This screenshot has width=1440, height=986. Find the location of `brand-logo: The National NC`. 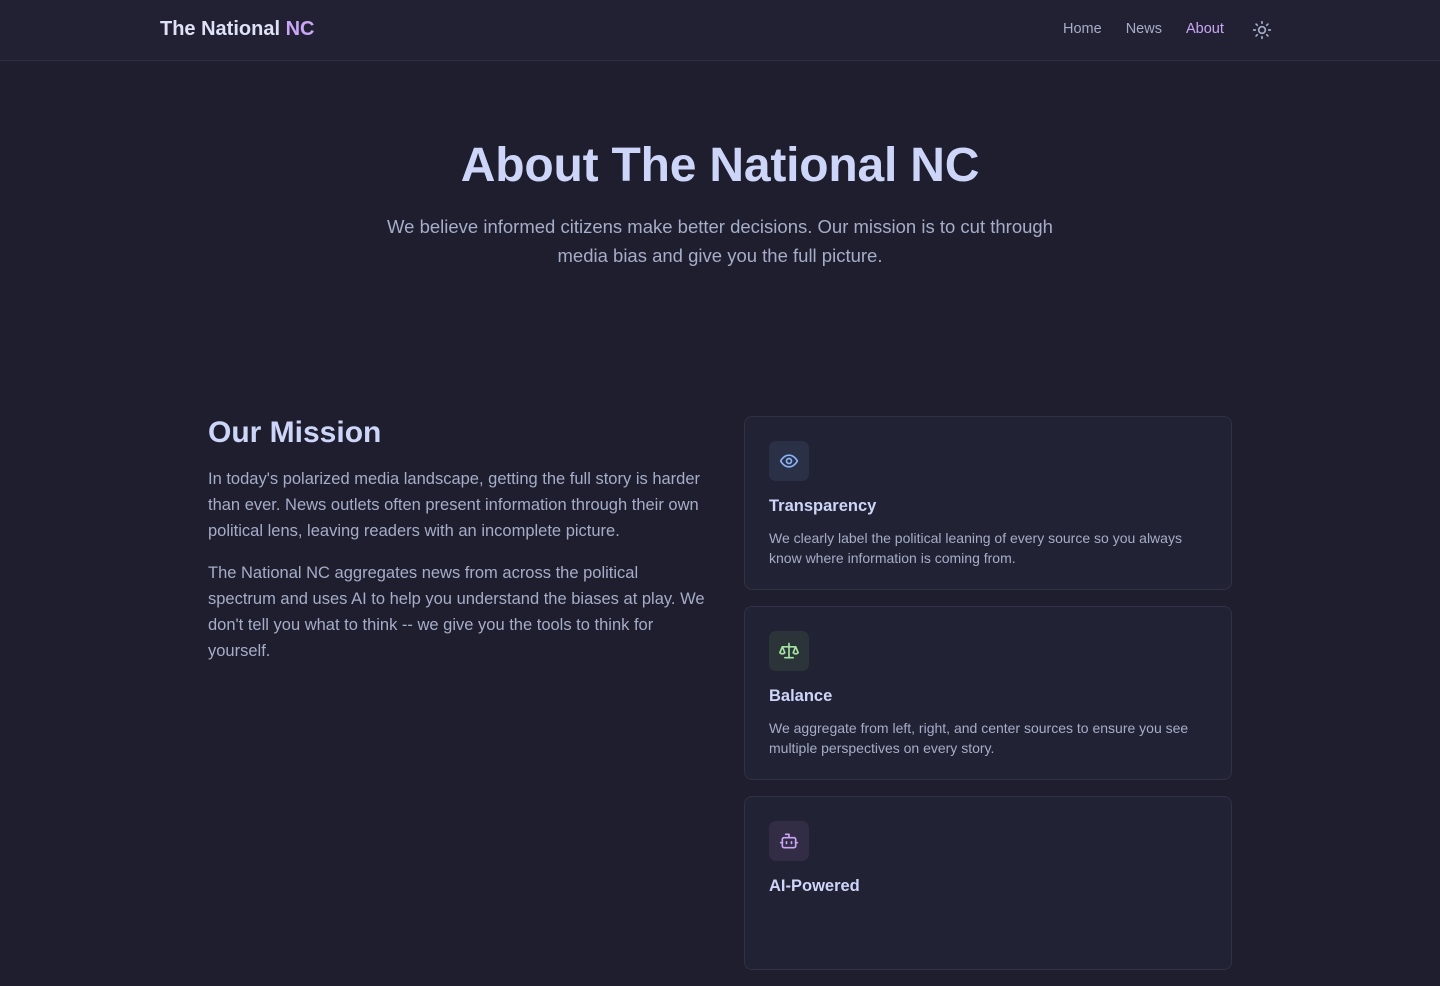

brand-logo: The National NC is located at coordinates (237, 29).